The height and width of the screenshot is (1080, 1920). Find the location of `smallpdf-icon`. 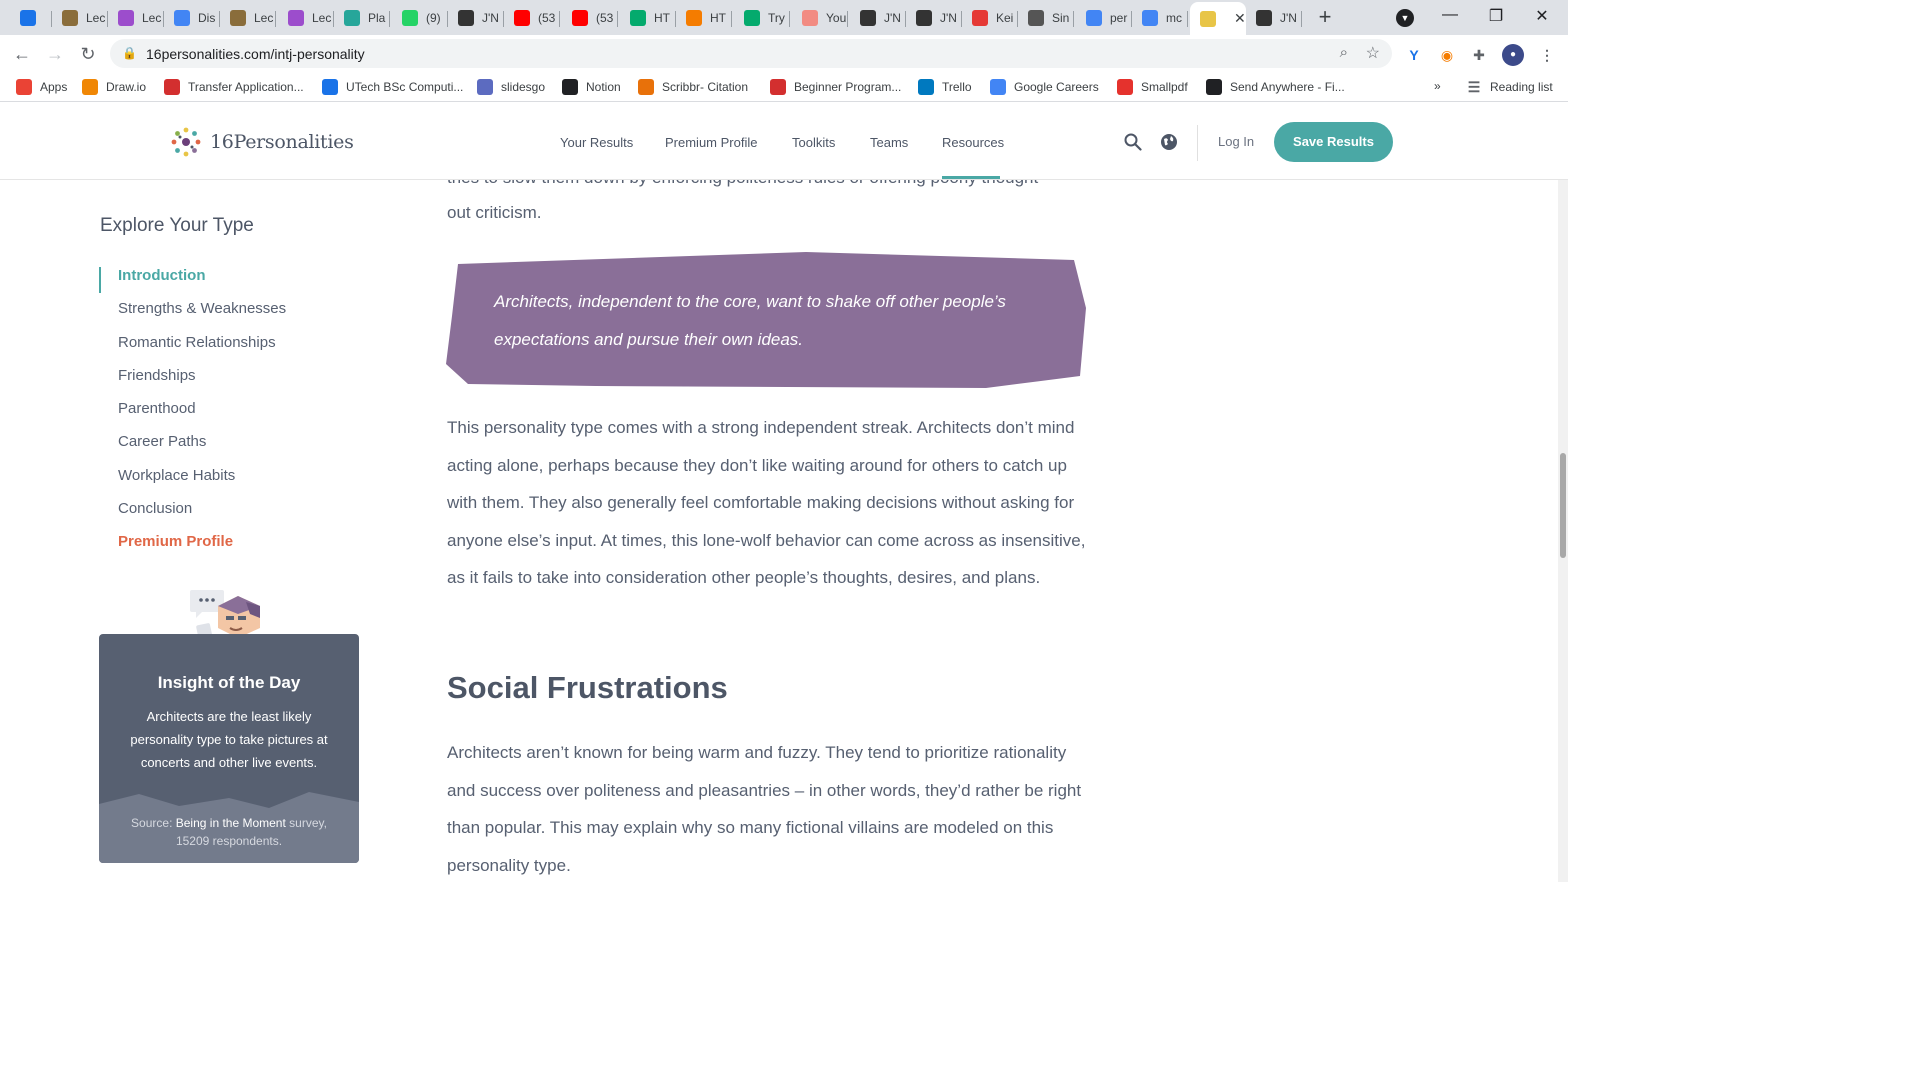

smallpdf-icon is located at coordinates (1125, 87).